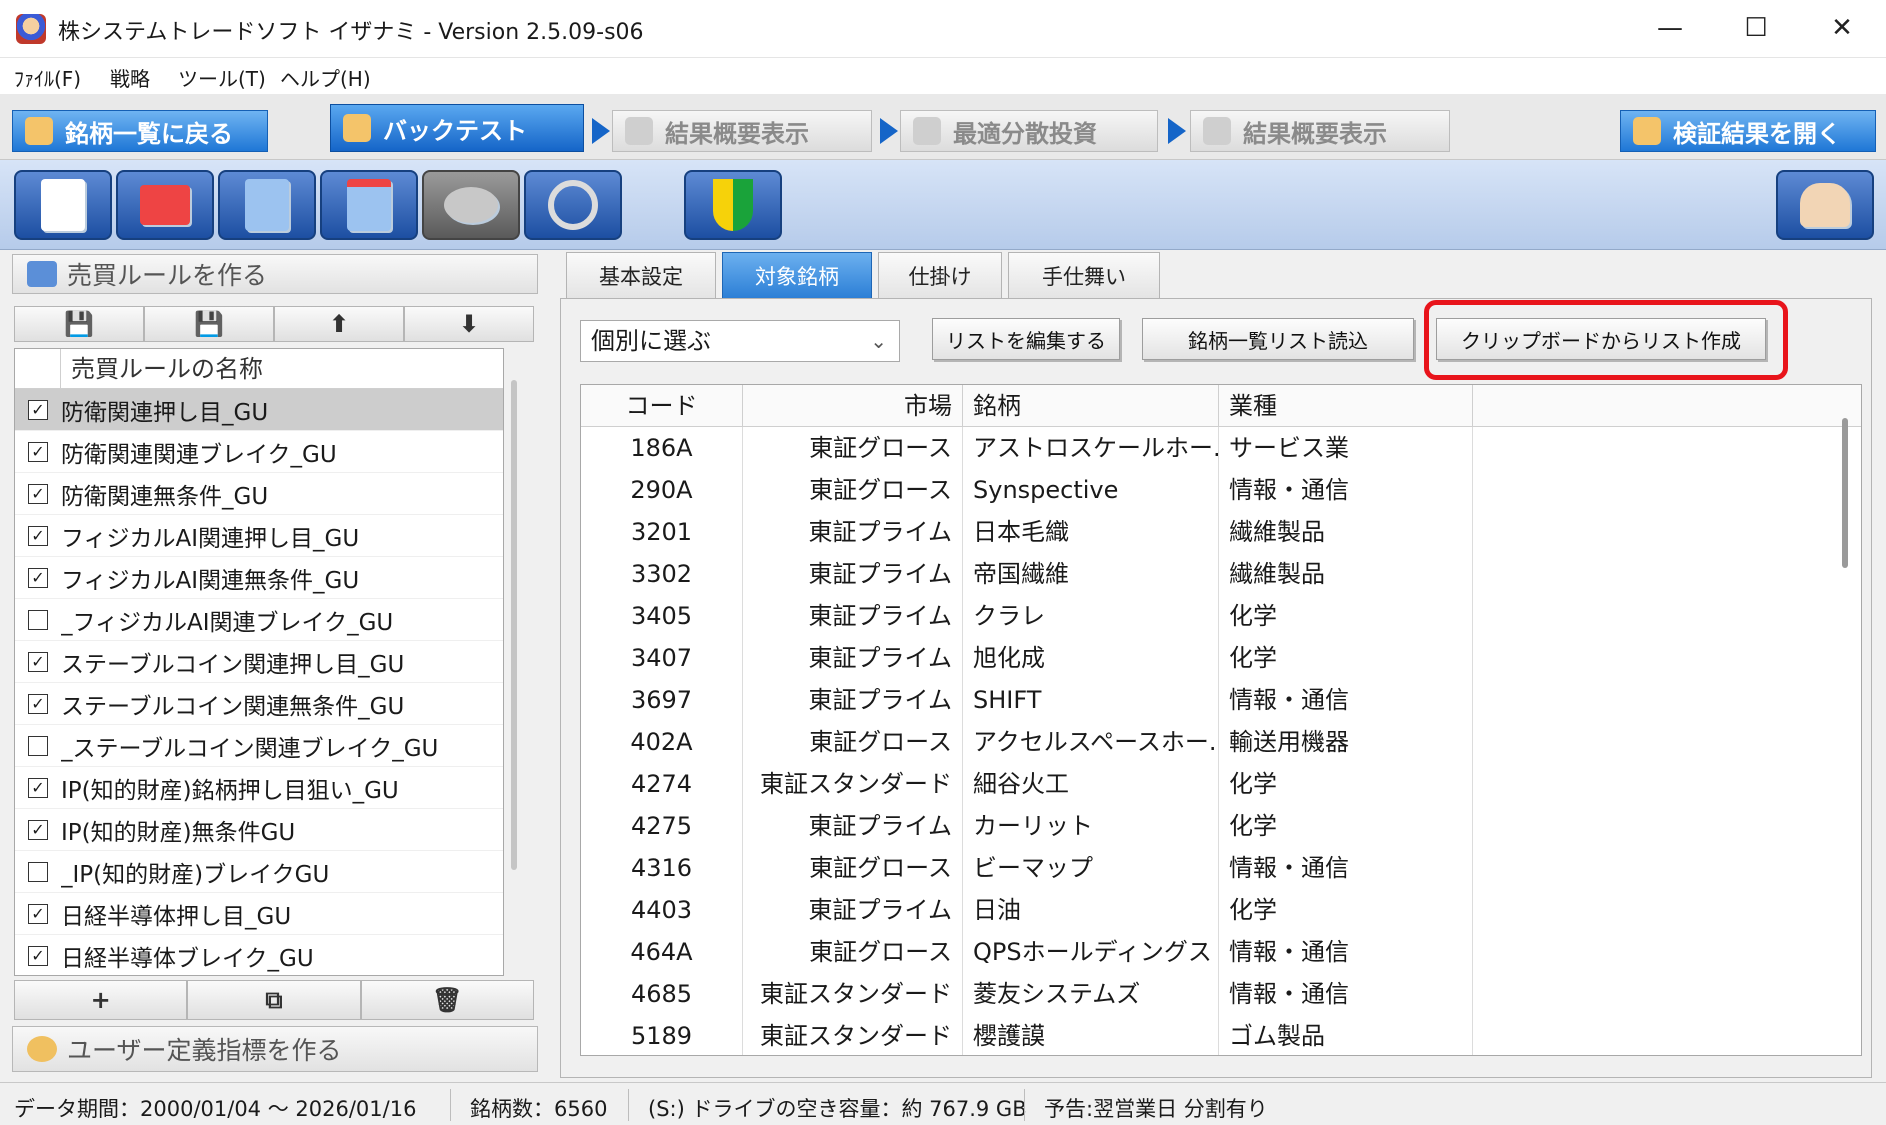 Image resolution: width=1886 pixels, height=1125 pixels. I want to click on table-row: 4685 東証スタンダード 菱友システムズ 情報・通信, so click(1221, 994).